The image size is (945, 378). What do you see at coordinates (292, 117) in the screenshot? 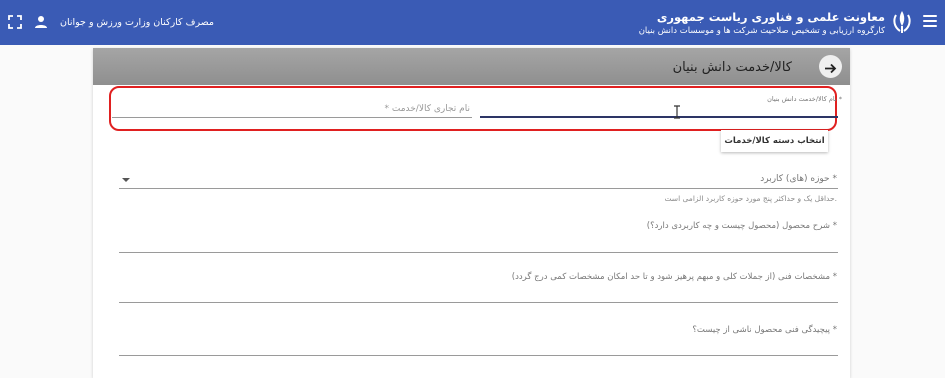
I see `trade-name-underline` at bounding box center [292, 117].